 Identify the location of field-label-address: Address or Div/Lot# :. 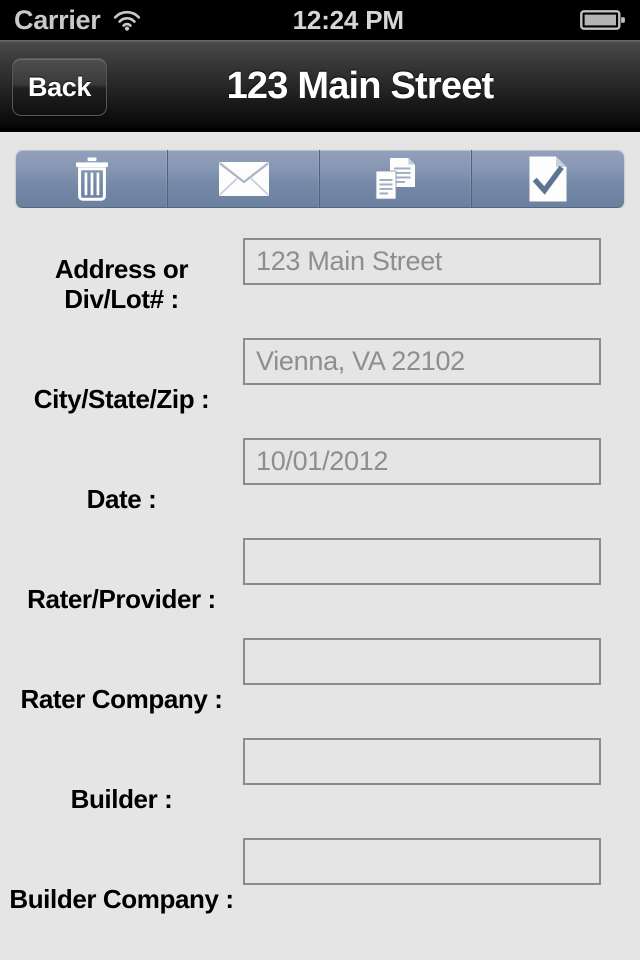
(121, 284).